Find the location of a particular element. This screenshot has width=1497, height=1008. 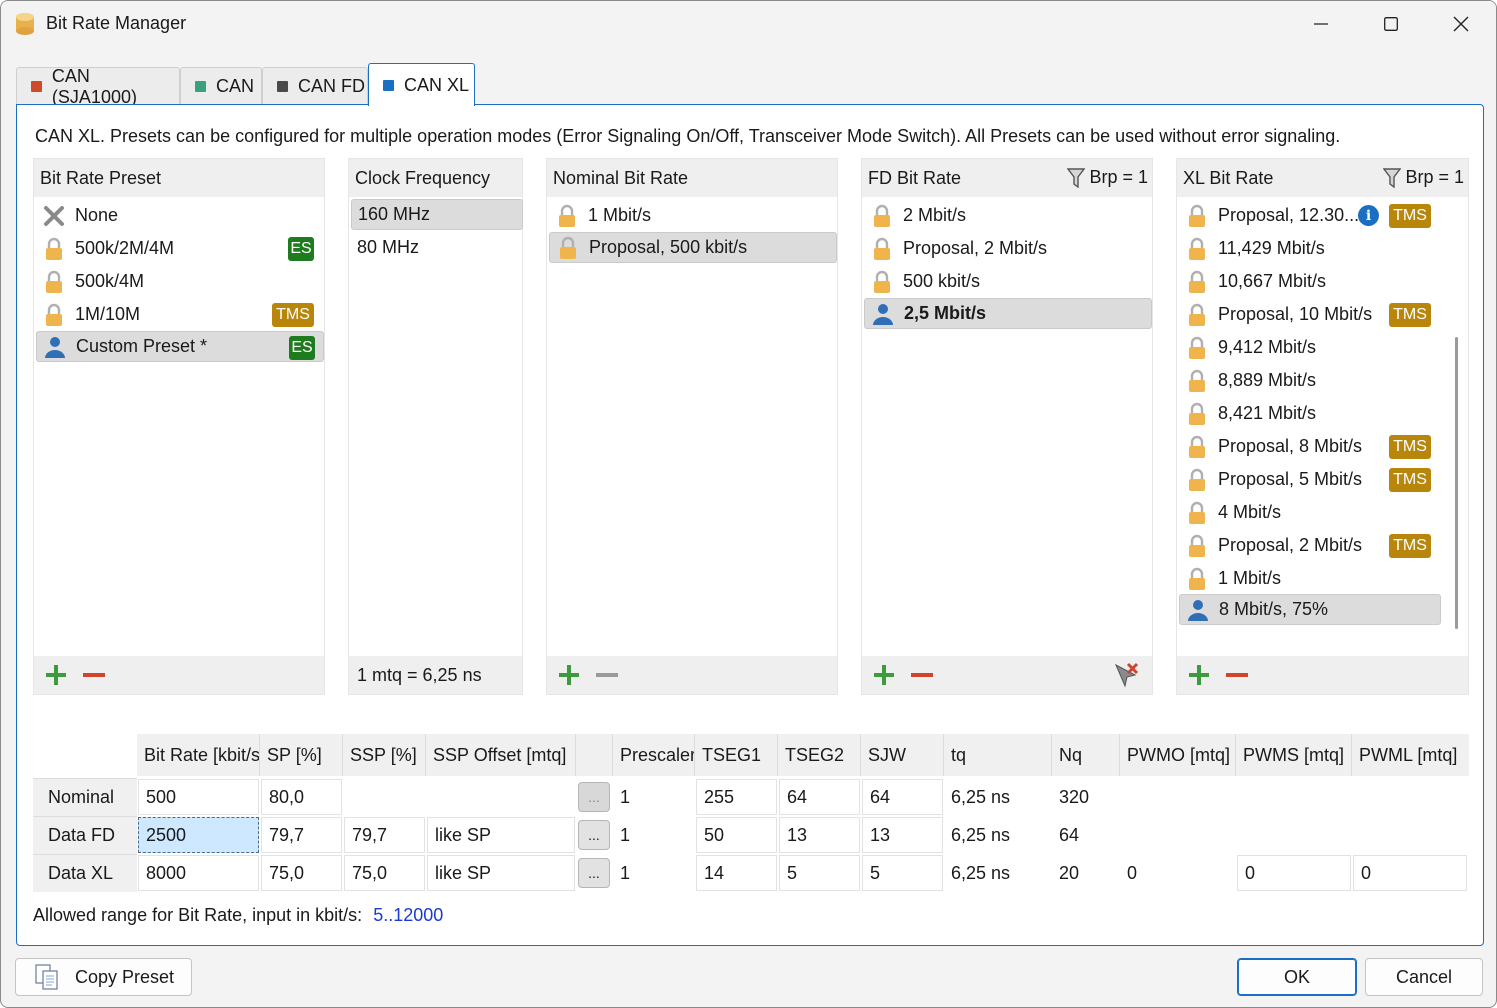

tseg1-input: 14 is located at coordinates (736, 873).